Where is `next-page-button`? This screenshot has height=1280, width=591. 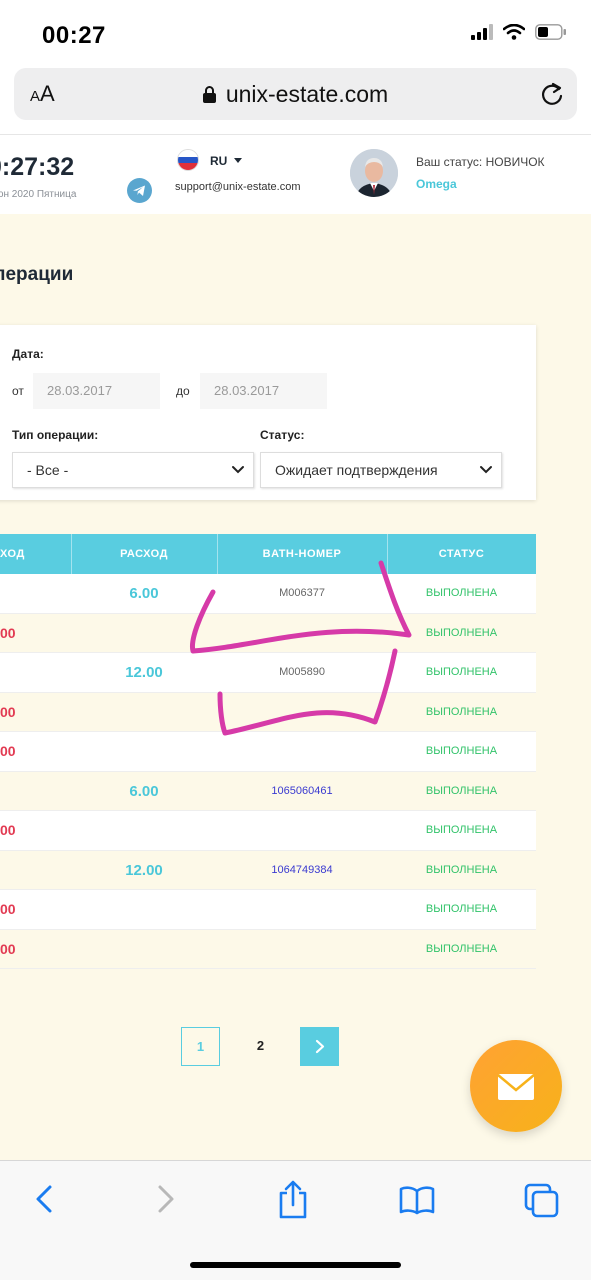
next-page-button is located at coordinates (319, 1046).